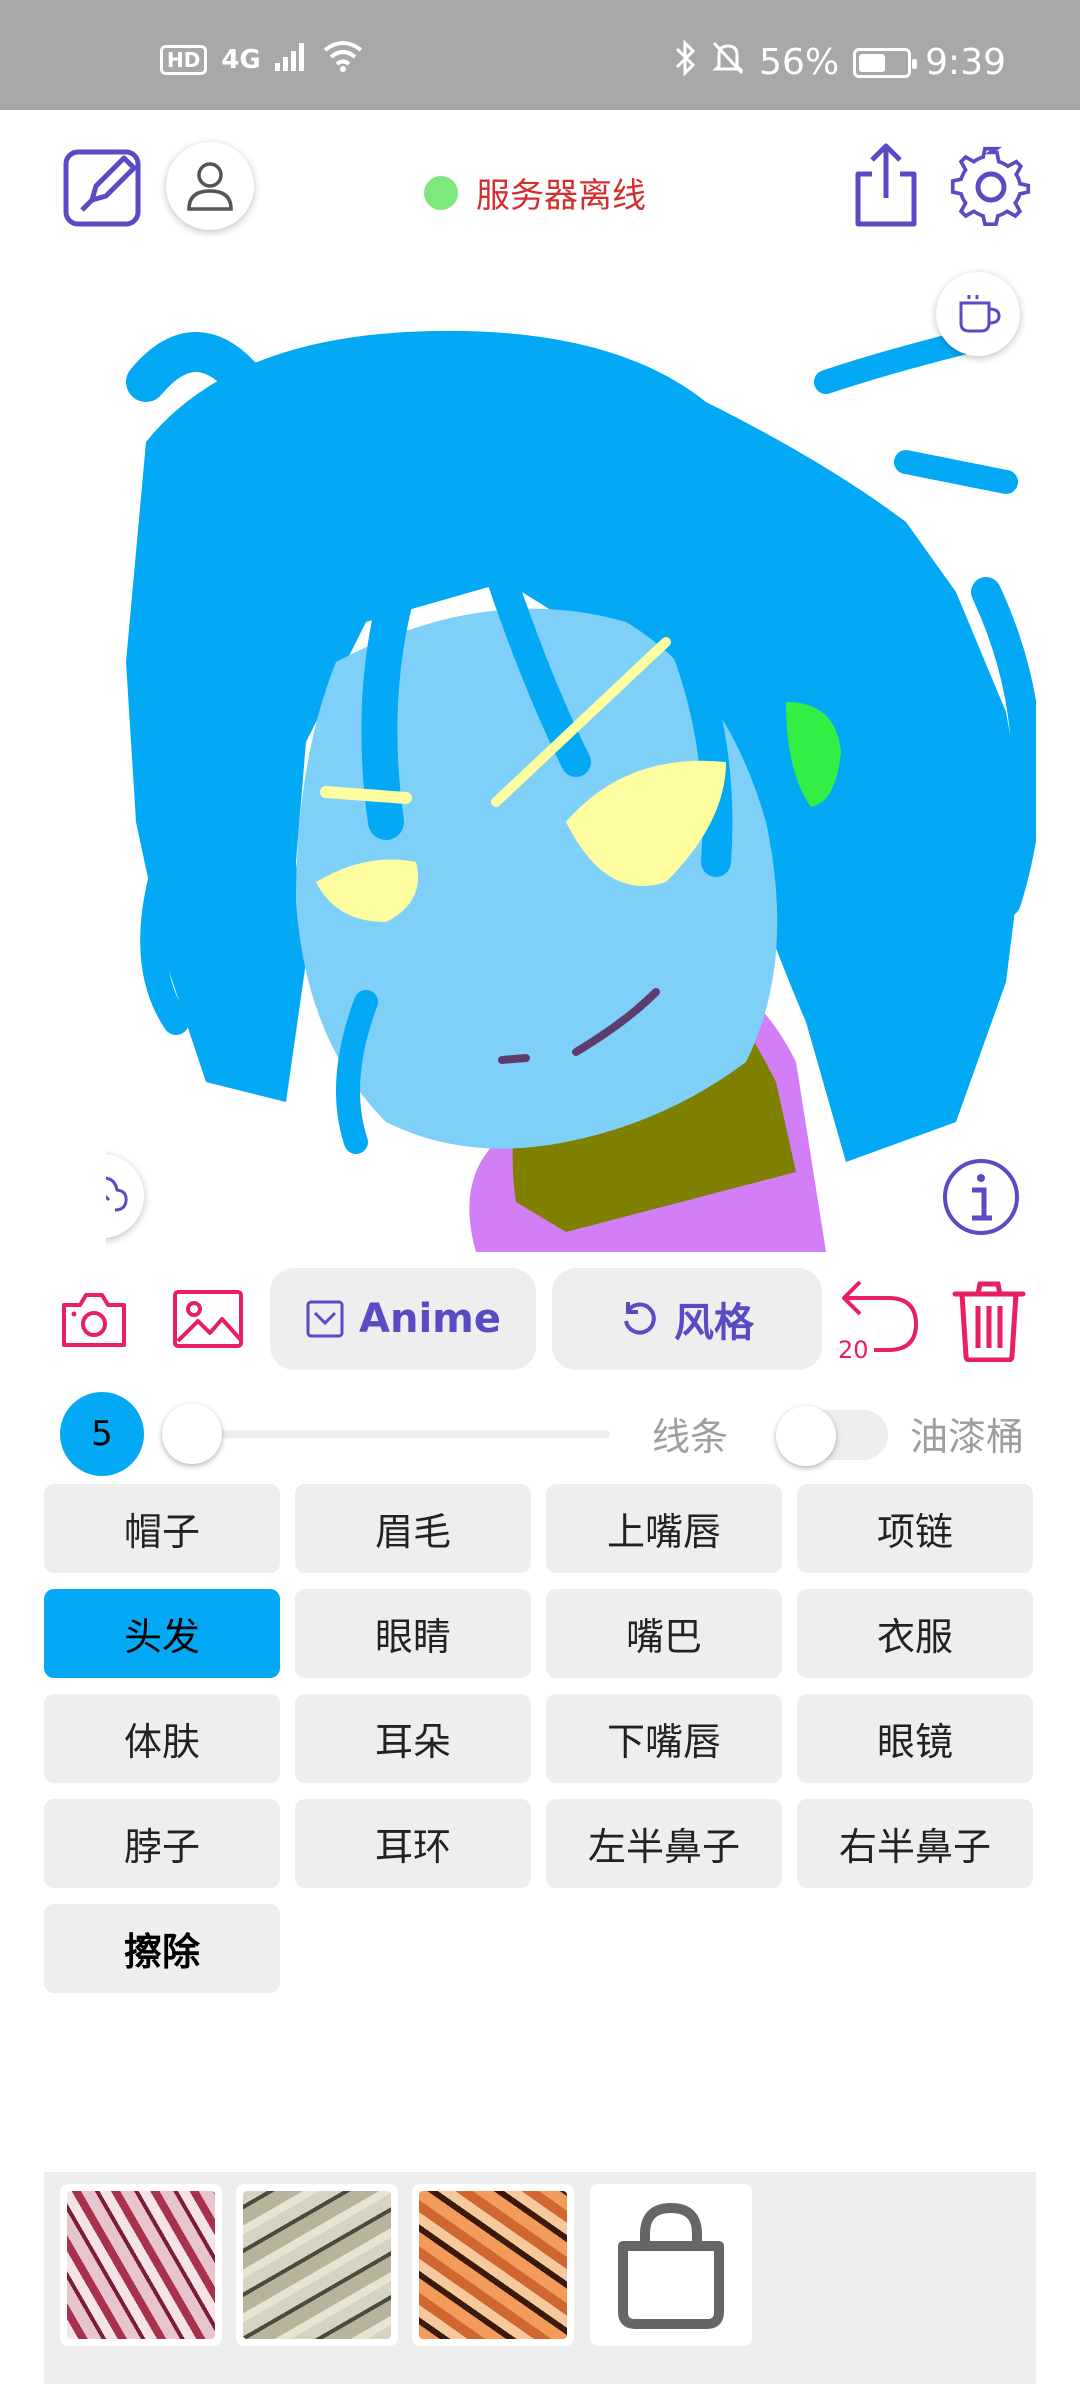 This screenshot has width=1080, height=2400. Describe the element at coordinates (162, 1528) in the screenshot. I see `part-chip: 帽子` at that location.